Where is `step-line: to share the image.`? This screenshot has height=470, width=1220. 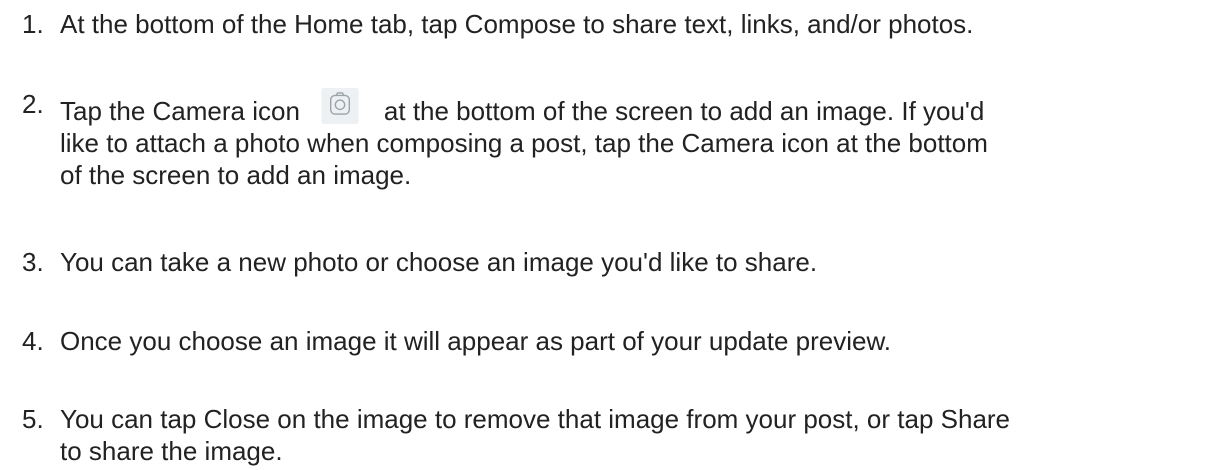
step-line: to share the image. is located at coordinates (171, 451).